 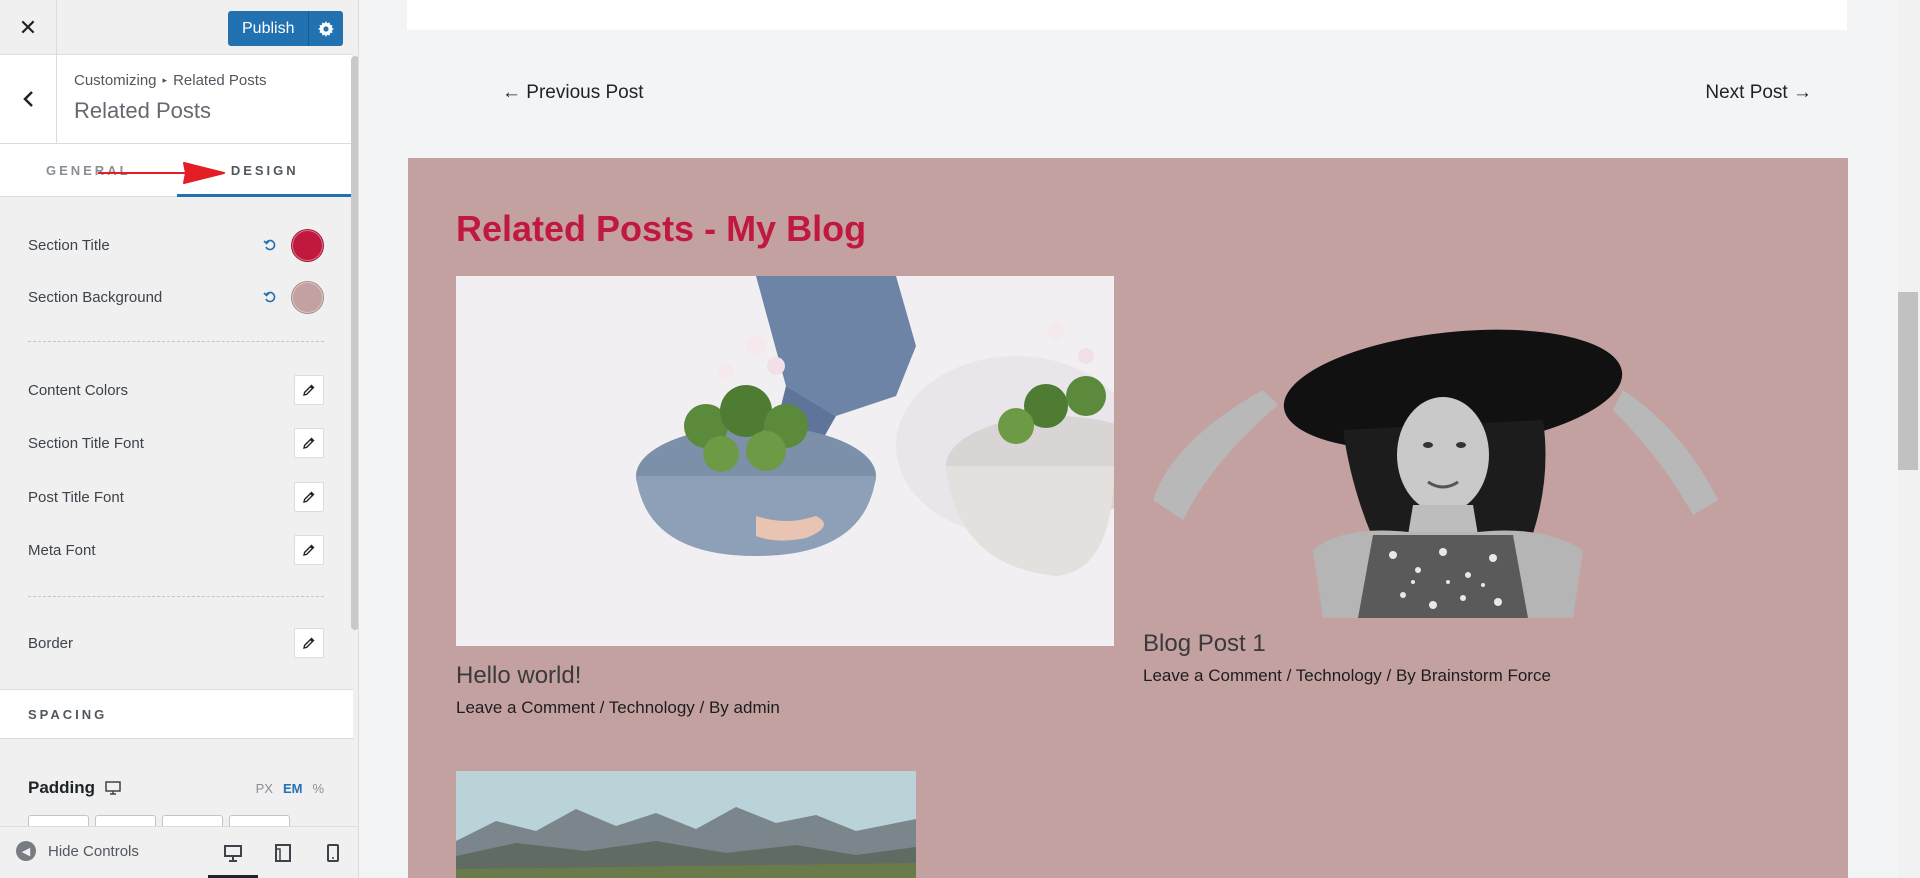 What do you see at coordinates (176, 245) in the screenshot?
I see `color-row-section-title: Section Title` at bounding box center [176, 245].